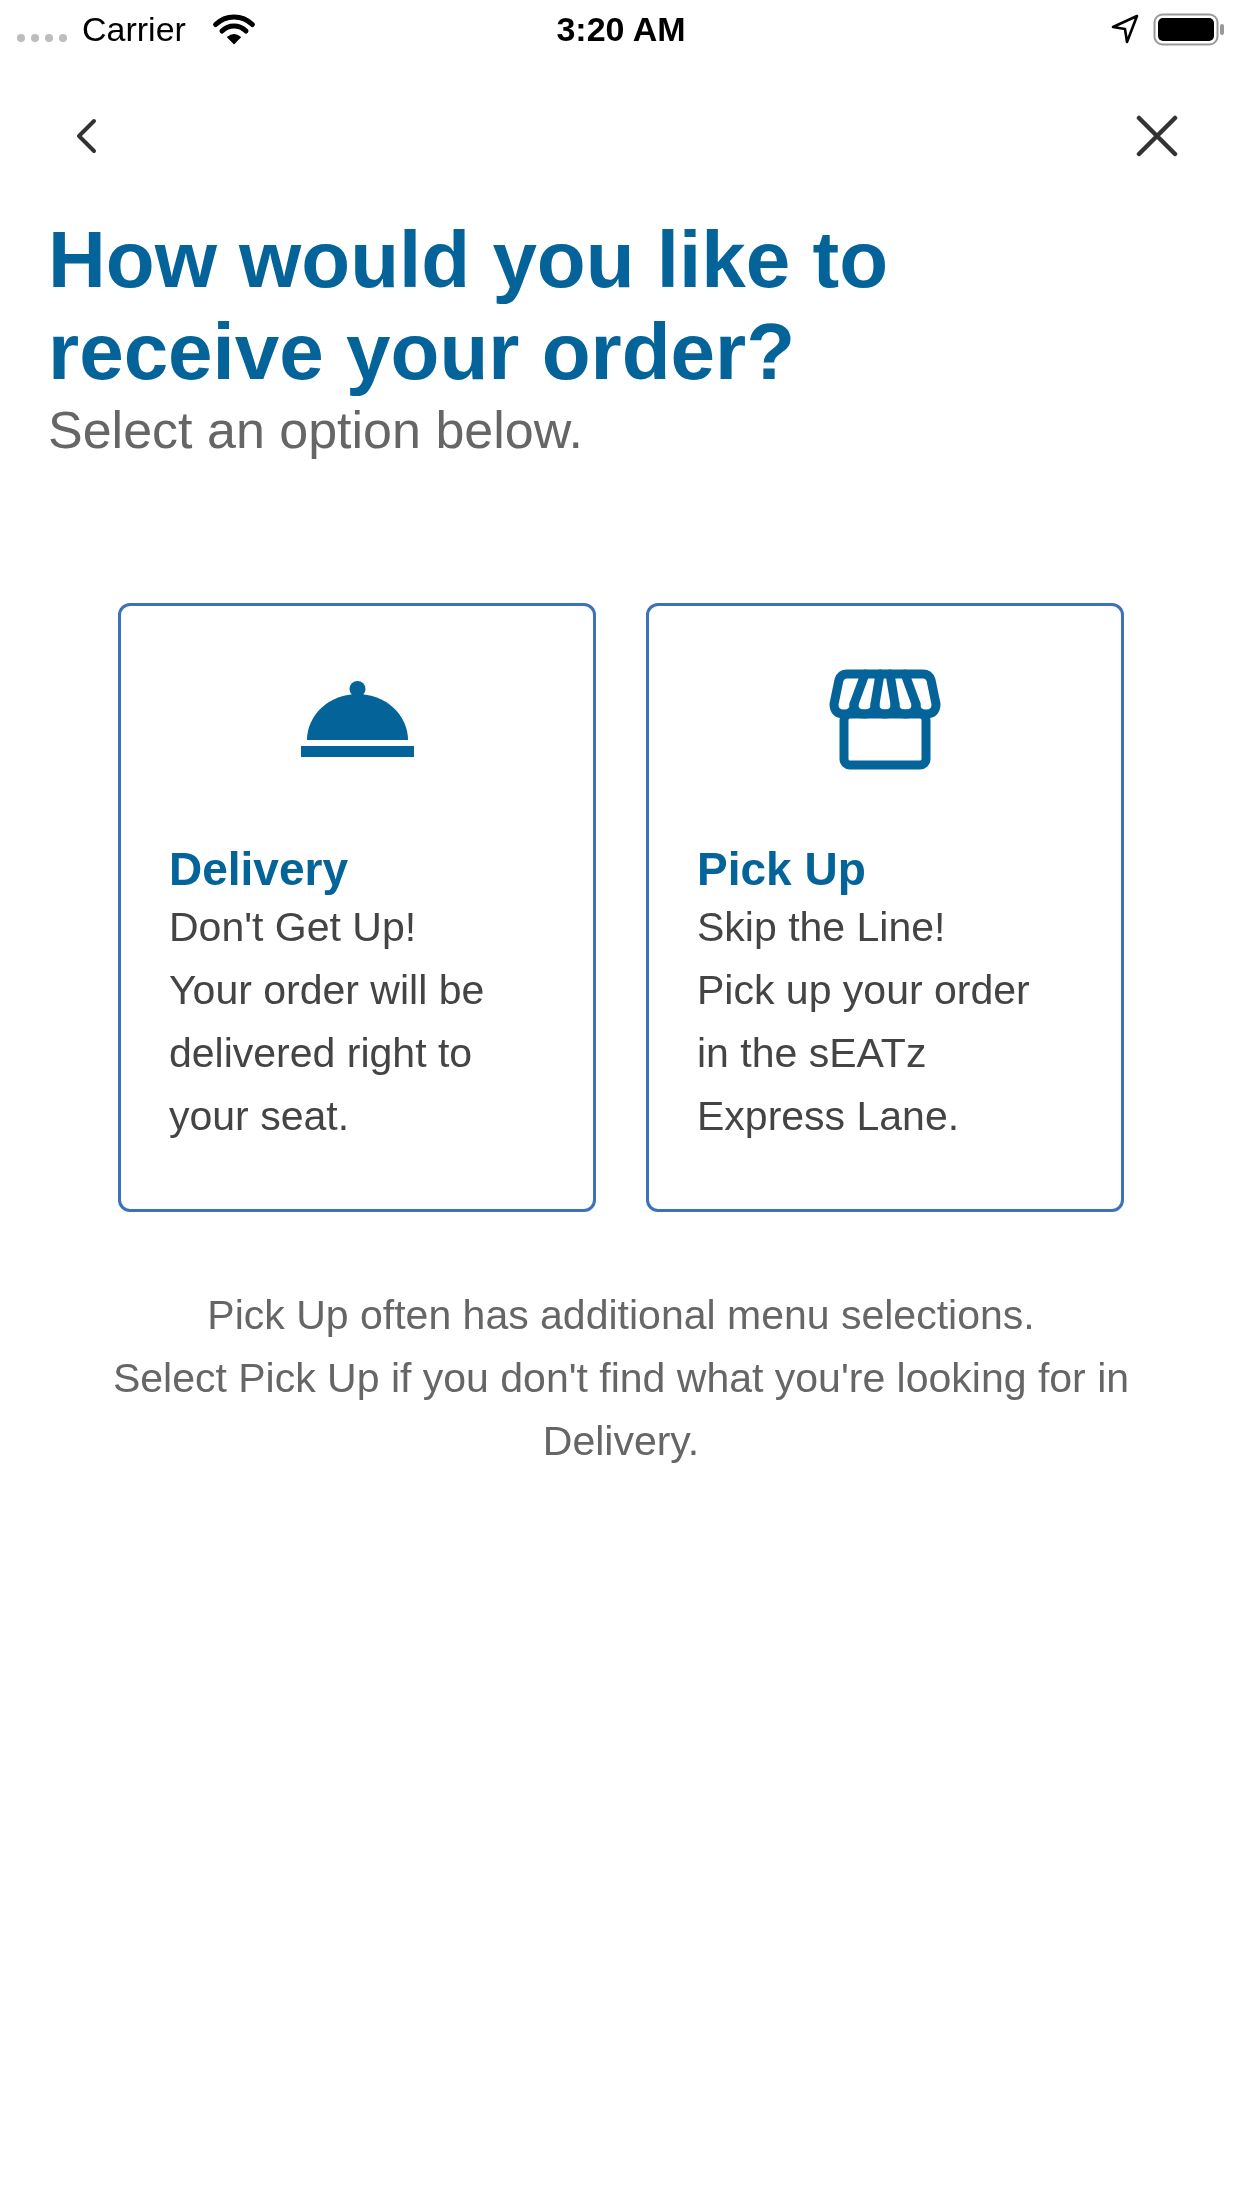 This screenshot has width=1242, height=2208. I want to click on option-card: Pick Up Skip the Line! Pick up your order in the sEATz Express Lane., so click(885, 907).